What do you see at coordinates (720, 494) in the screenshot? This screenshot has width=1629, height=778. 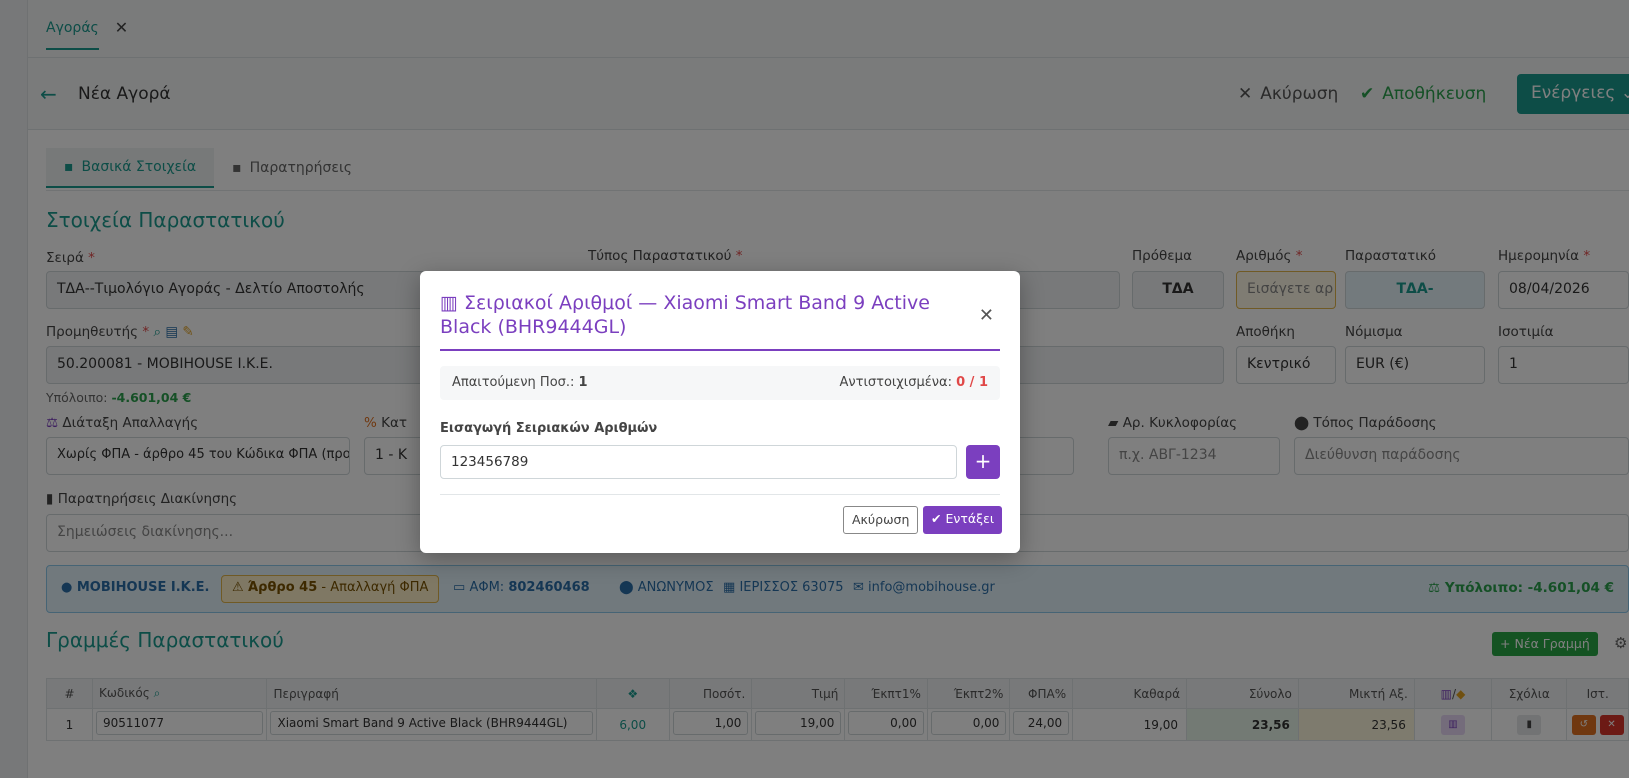 I see `modal-footer-rule` at bounding box center [720, 494].